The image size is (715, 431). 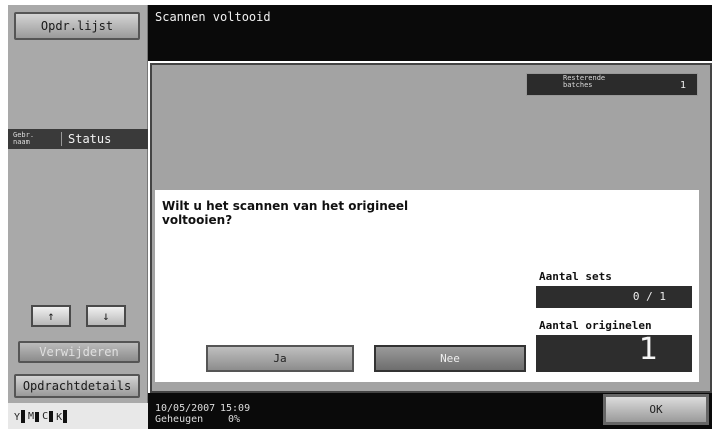 What do you see at coordinates (35, 139) in the screenshot?
I see `tab-user-name: Gebr. naam` at bounding box center [35, 139].